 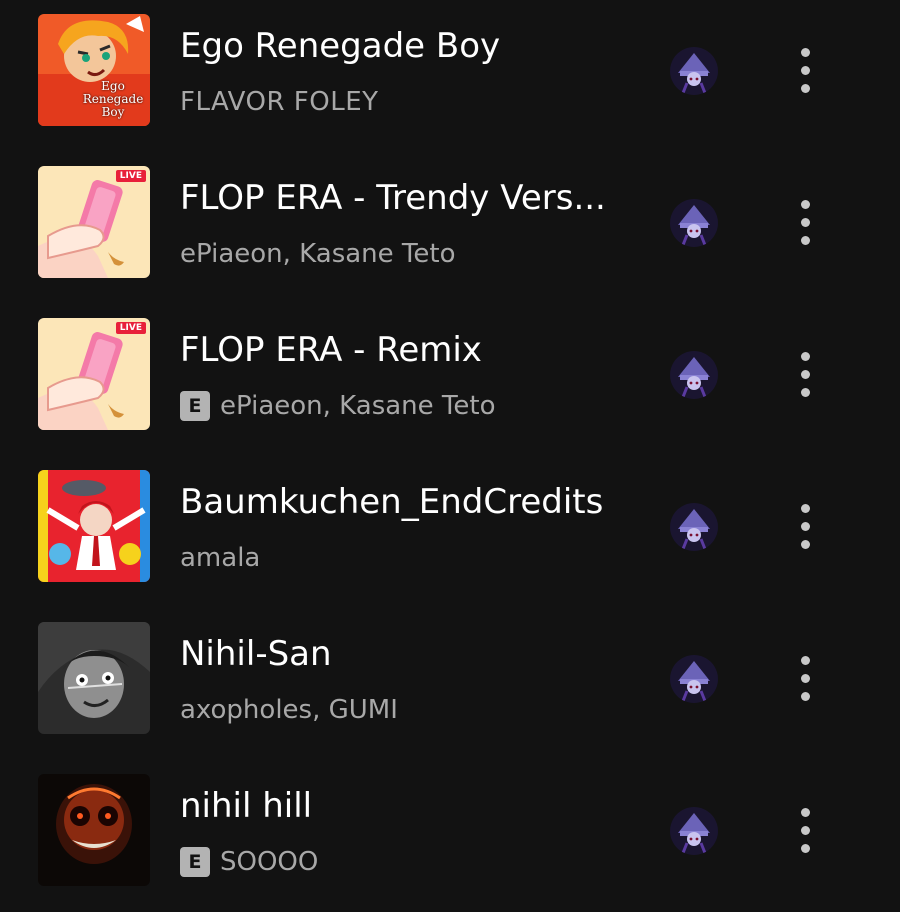 I want to click on track-title: Ego Renegade Boy, so click(x=340, y=46).